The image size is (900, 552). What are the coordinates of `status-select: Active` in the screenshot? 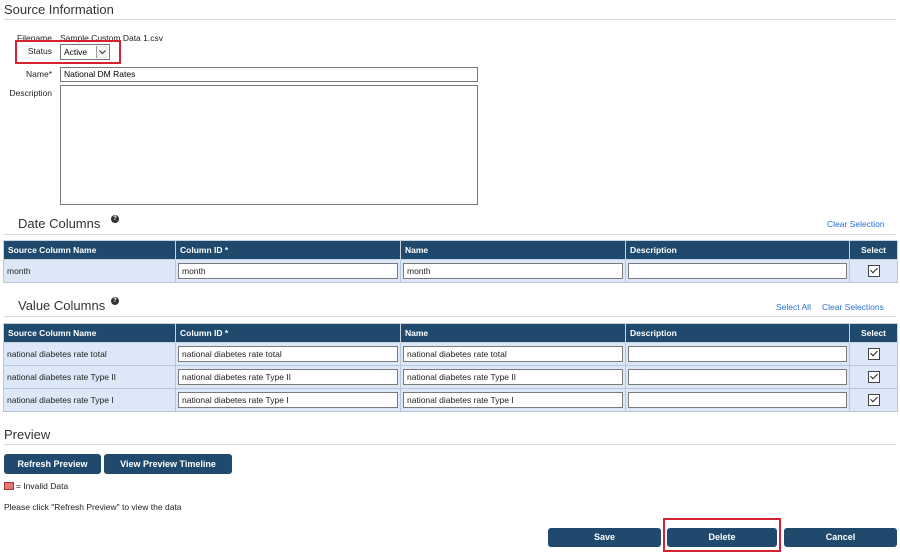 It's located at (85, 52).